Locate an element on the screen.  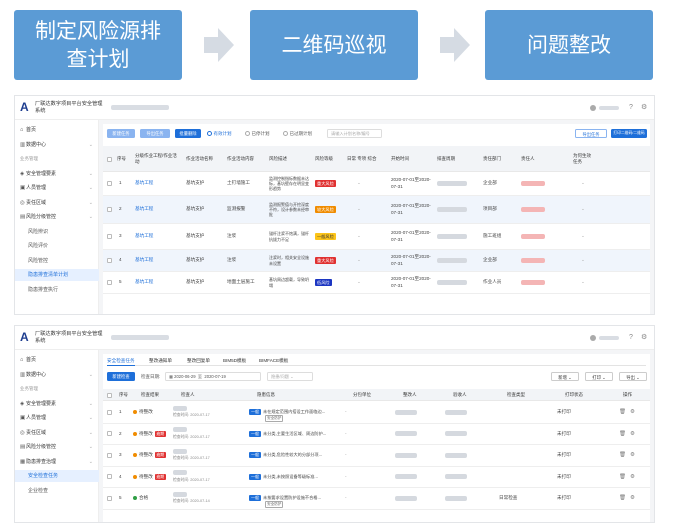
radio-stopped-plan: 已停计划 is located at coordinates (257, 134).